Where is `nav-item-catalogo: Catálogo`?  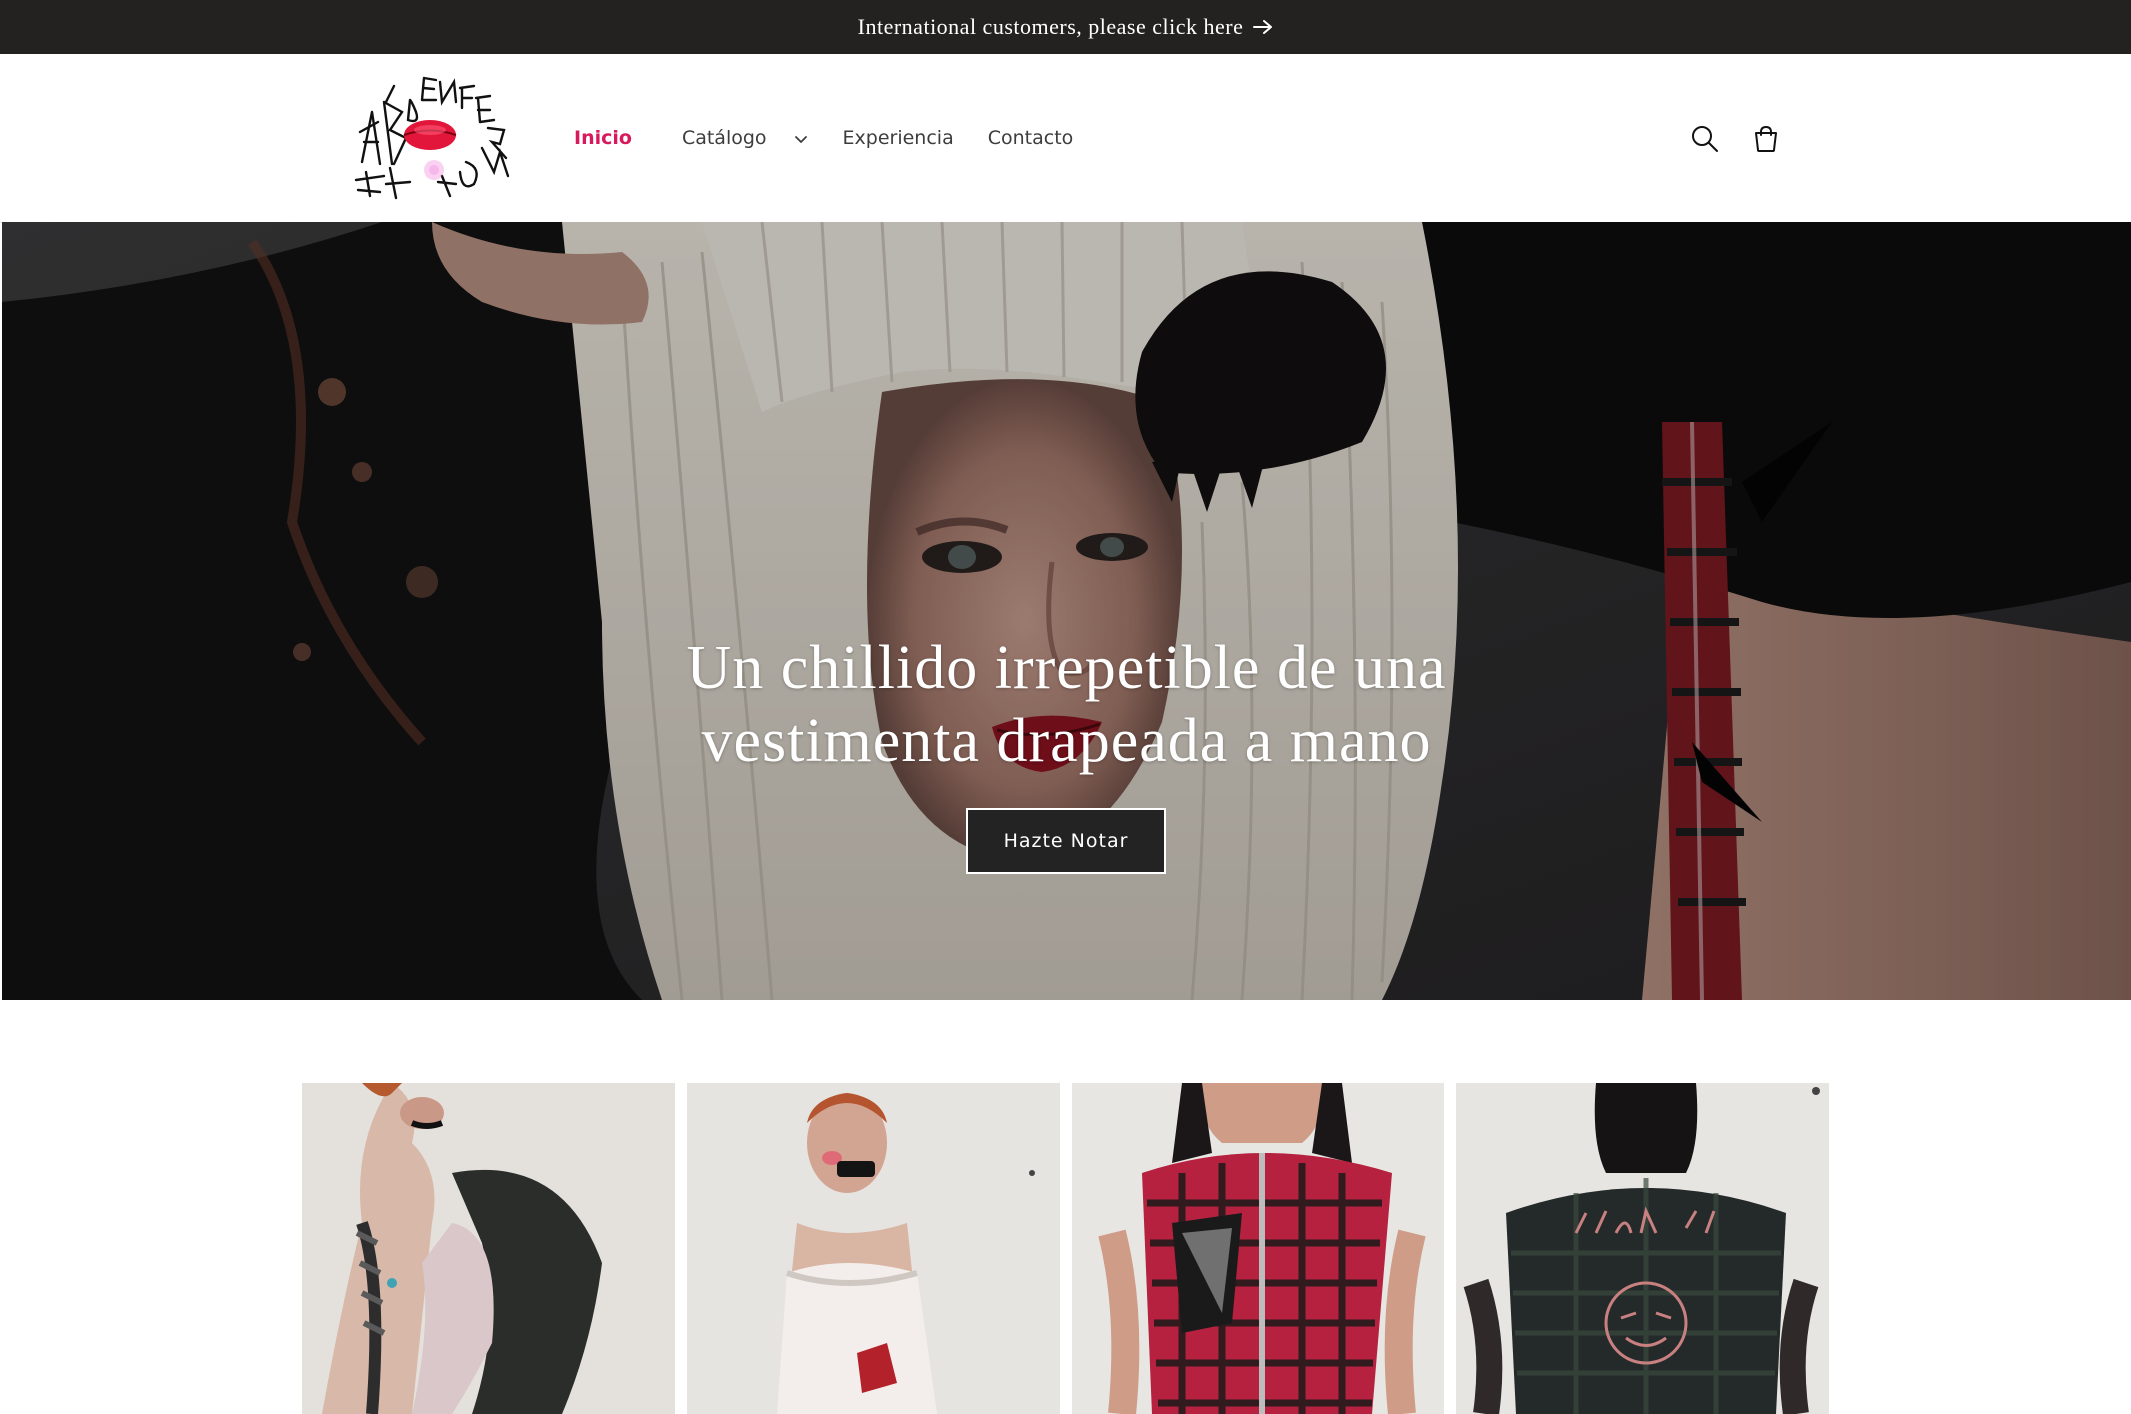
nav-item-catalogo: Catálogo is located at coordinates (745, 138).